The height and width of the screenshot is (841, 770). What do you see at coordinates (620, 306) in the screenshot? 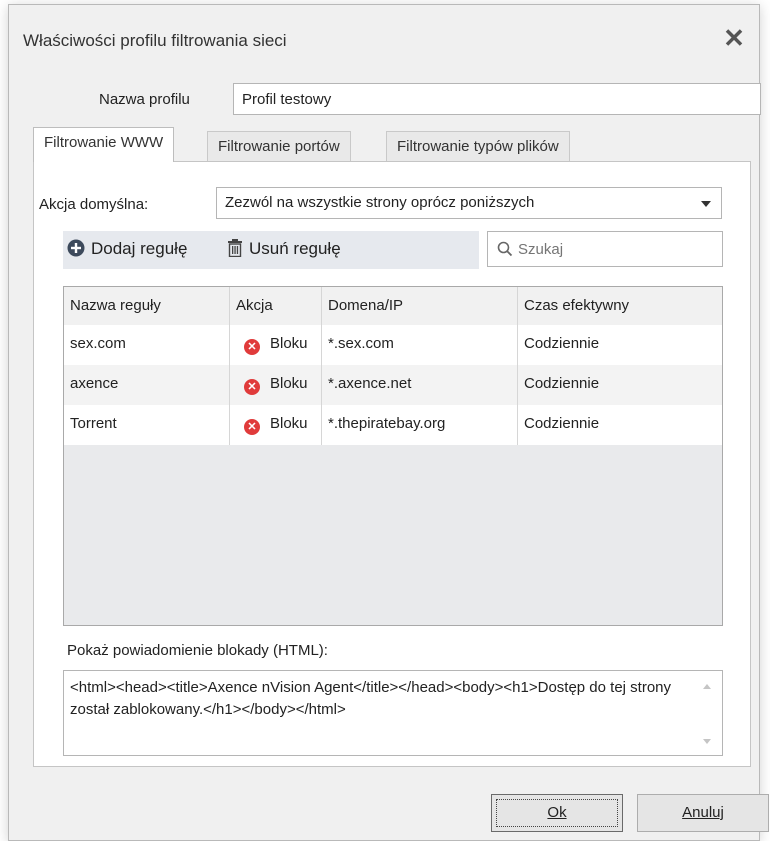
I see `column-header-effective-time: Czas efektywny` at bounding box center [620, 306].